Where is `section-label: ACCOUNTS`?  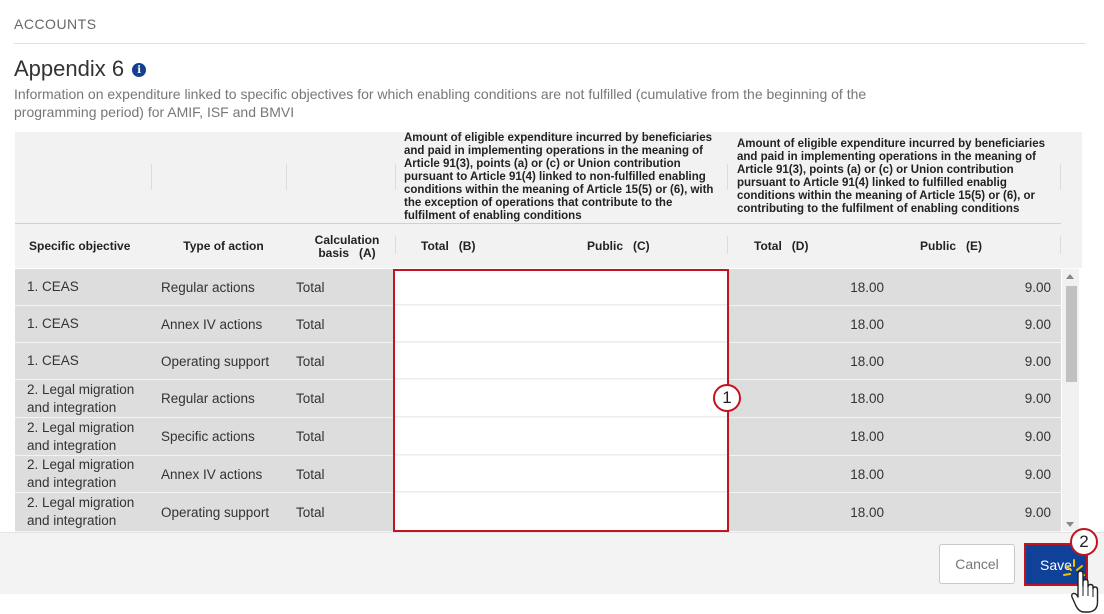
section-label: ACCOUNTS is located at coordinates (55, 24).